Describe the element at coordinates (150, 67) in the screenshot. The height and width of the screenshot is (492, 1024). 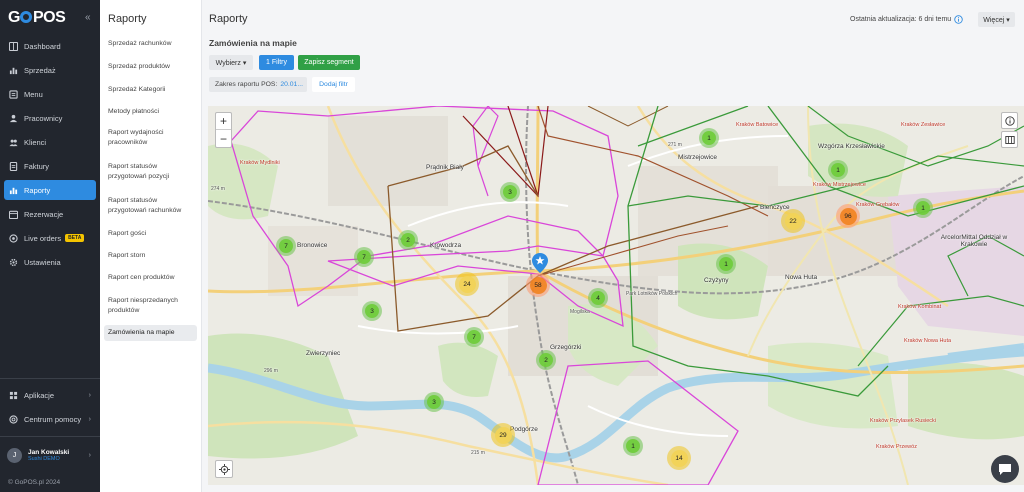
I see `submenu-item-product-sales: Sprzedaż produktów` at that location.